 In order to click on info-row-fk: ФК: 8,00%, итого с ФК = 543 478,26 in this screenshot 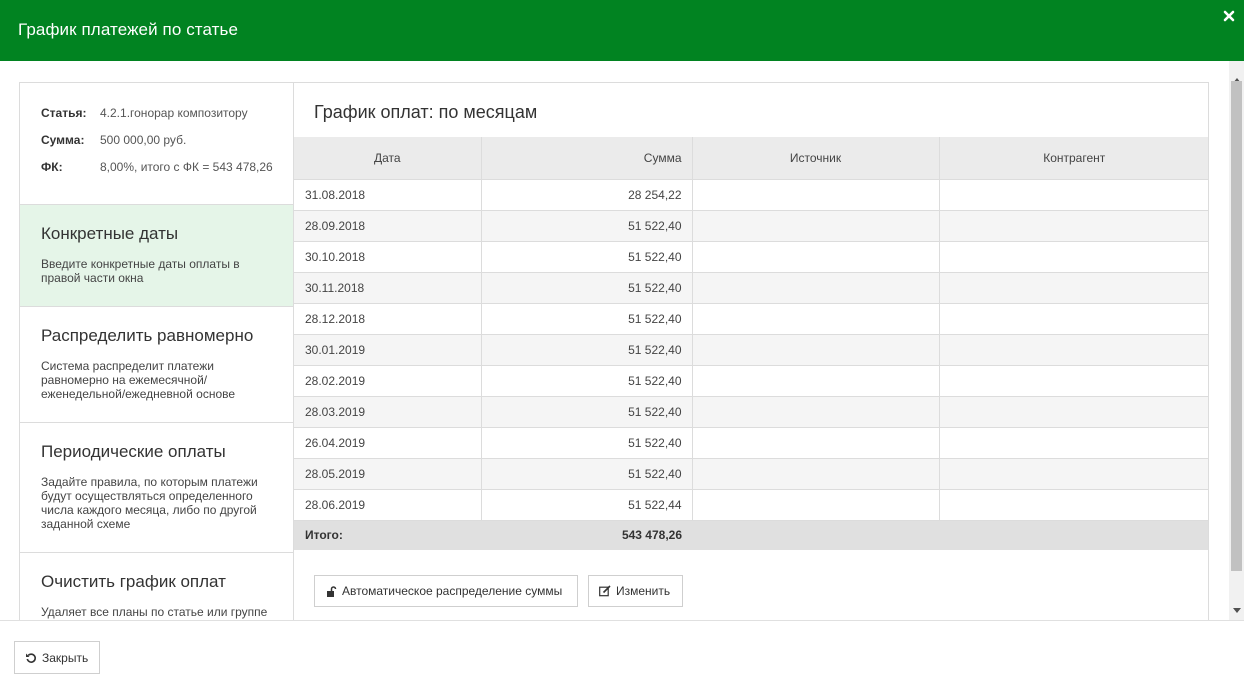, I will do `click(156, 173)`.